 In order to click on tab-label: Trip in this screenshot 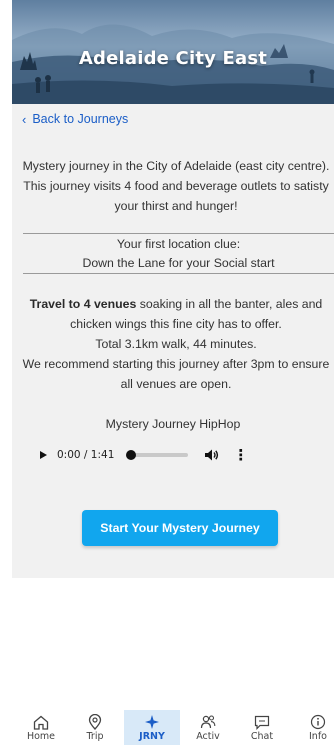, I will do `click(95, 736)`.